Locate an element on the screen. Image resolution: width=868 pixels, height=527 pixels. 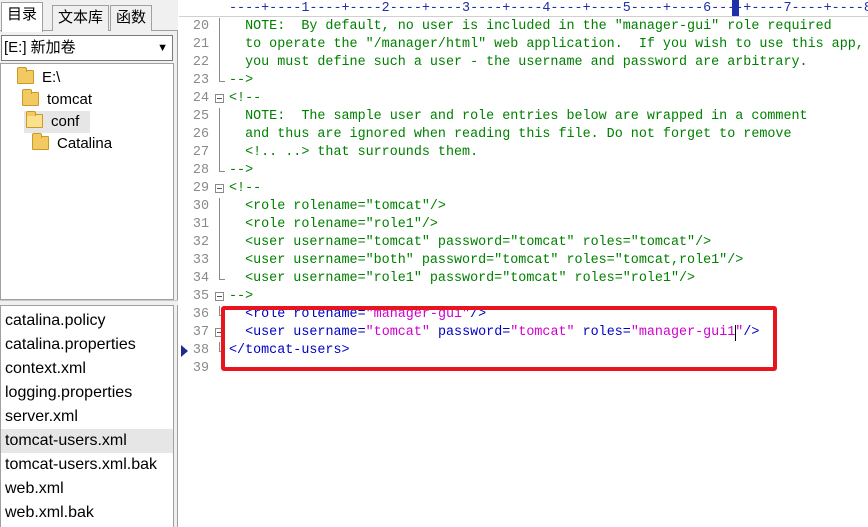
code-token: <!.. ..> that surrounds them. is located at coordinates (354, 152).